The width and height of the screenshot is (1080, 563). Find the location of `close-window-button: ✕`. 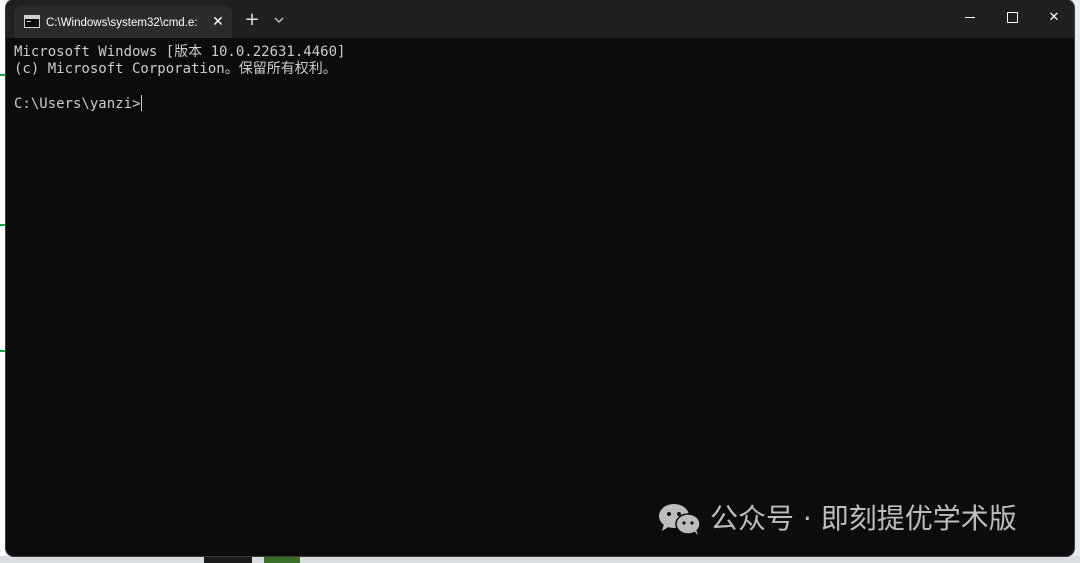

close-window-button: ✕ is located at coordinates (1054, 18).